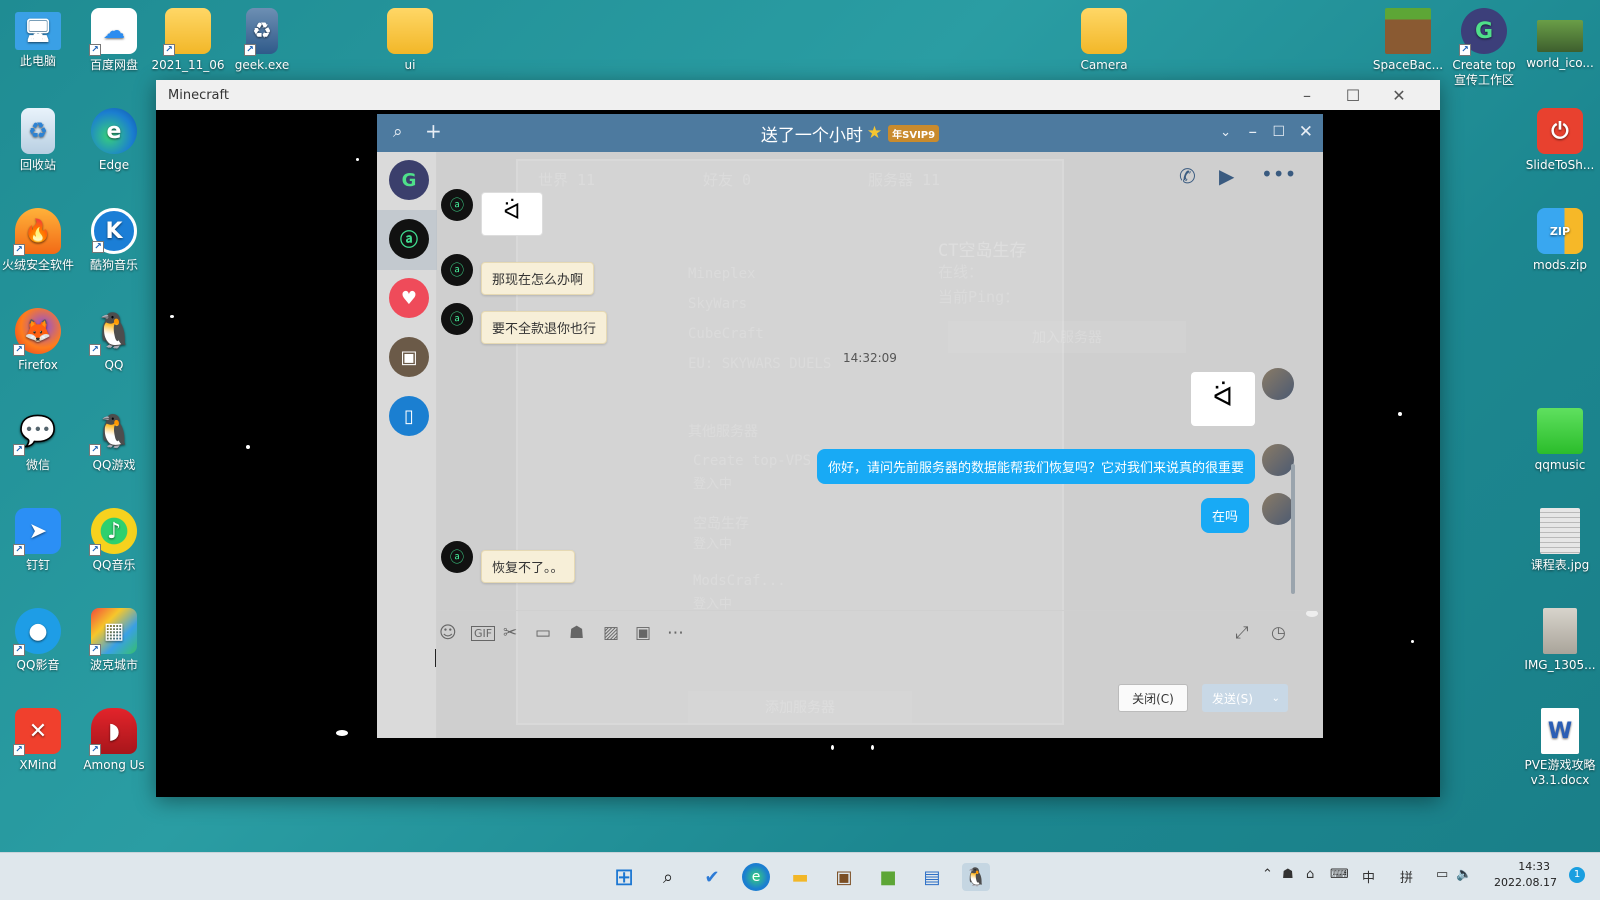 The image size is (1600, 900). I want to click on desktop-icon-camera-folder: Camera, so click(1104, 40).